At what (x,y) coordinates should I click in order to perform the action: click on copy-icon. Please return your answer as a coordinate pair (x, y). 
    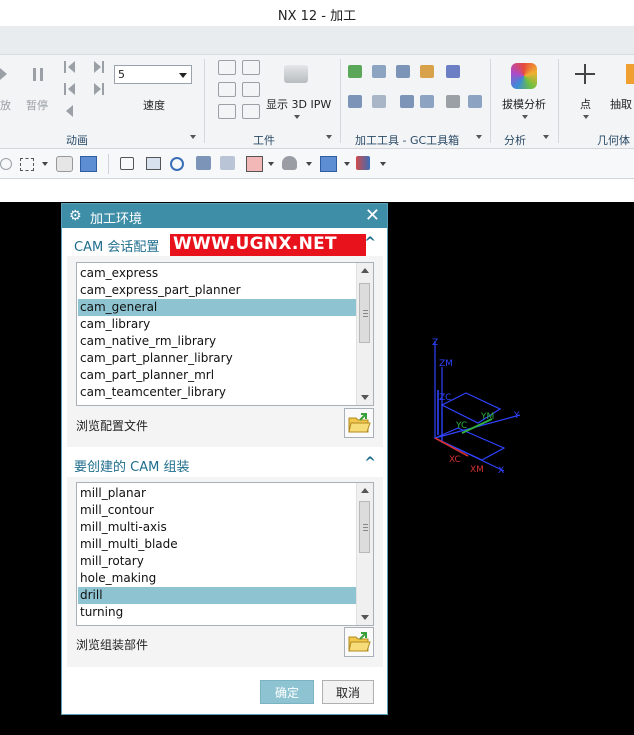
    Looking at the image, I should click on (355, 101).